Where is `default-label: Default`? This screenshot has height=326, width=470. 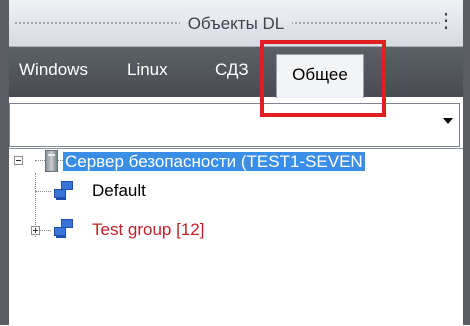
default-label: Default is located at coordinates (119, 190).